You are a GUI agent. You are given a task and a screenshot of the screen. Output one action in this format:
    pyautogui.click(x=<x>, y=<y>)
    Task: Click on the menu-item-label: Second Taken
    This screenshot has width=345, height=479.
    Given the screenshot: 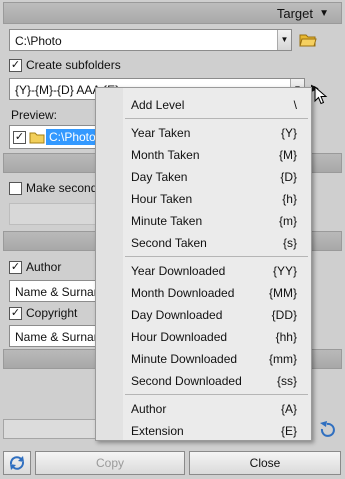 What is the action you would take?
    pyautogui.click(x=169, y=243)
    